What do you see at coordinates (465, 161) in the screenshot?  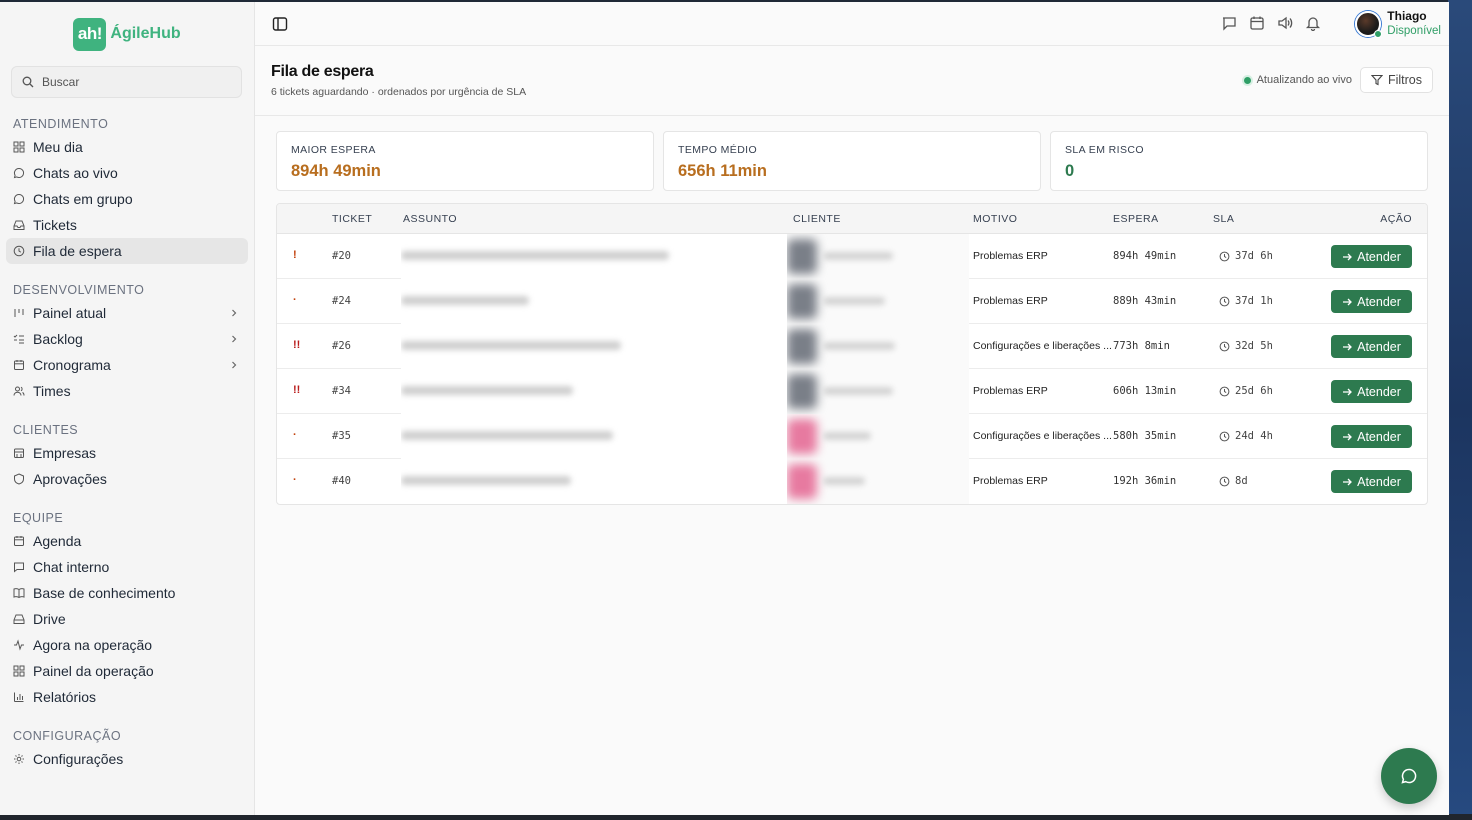 I see `stat-card: MAIOR ESPERA 894h 49min` at bounding box center [465, 161].